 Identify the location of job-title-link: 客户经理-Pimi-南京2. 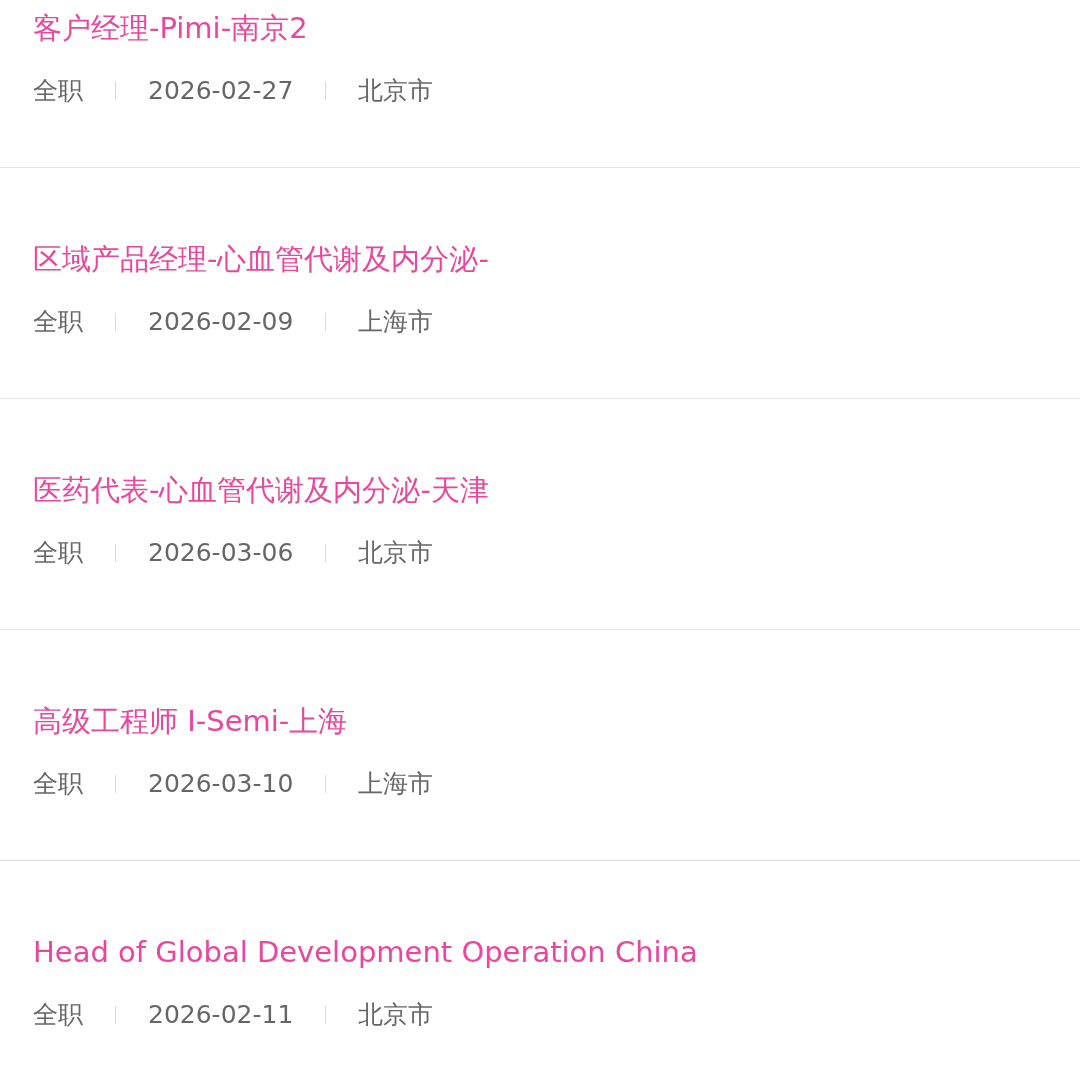
(170, 28).